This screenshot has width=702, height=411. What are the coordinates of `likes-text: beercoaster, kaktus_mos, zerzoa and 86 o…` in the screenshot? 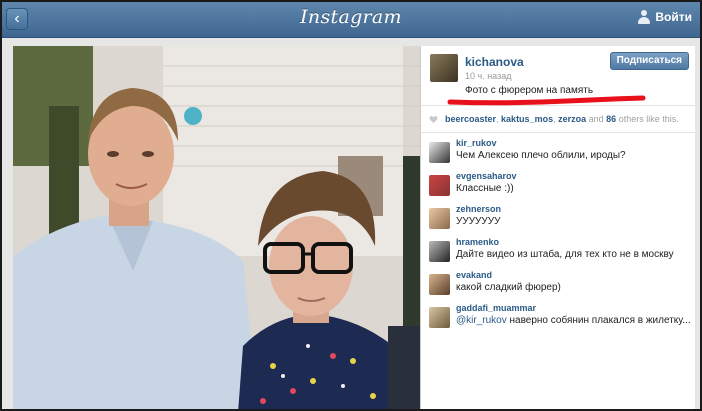 It's located at (562, 119).